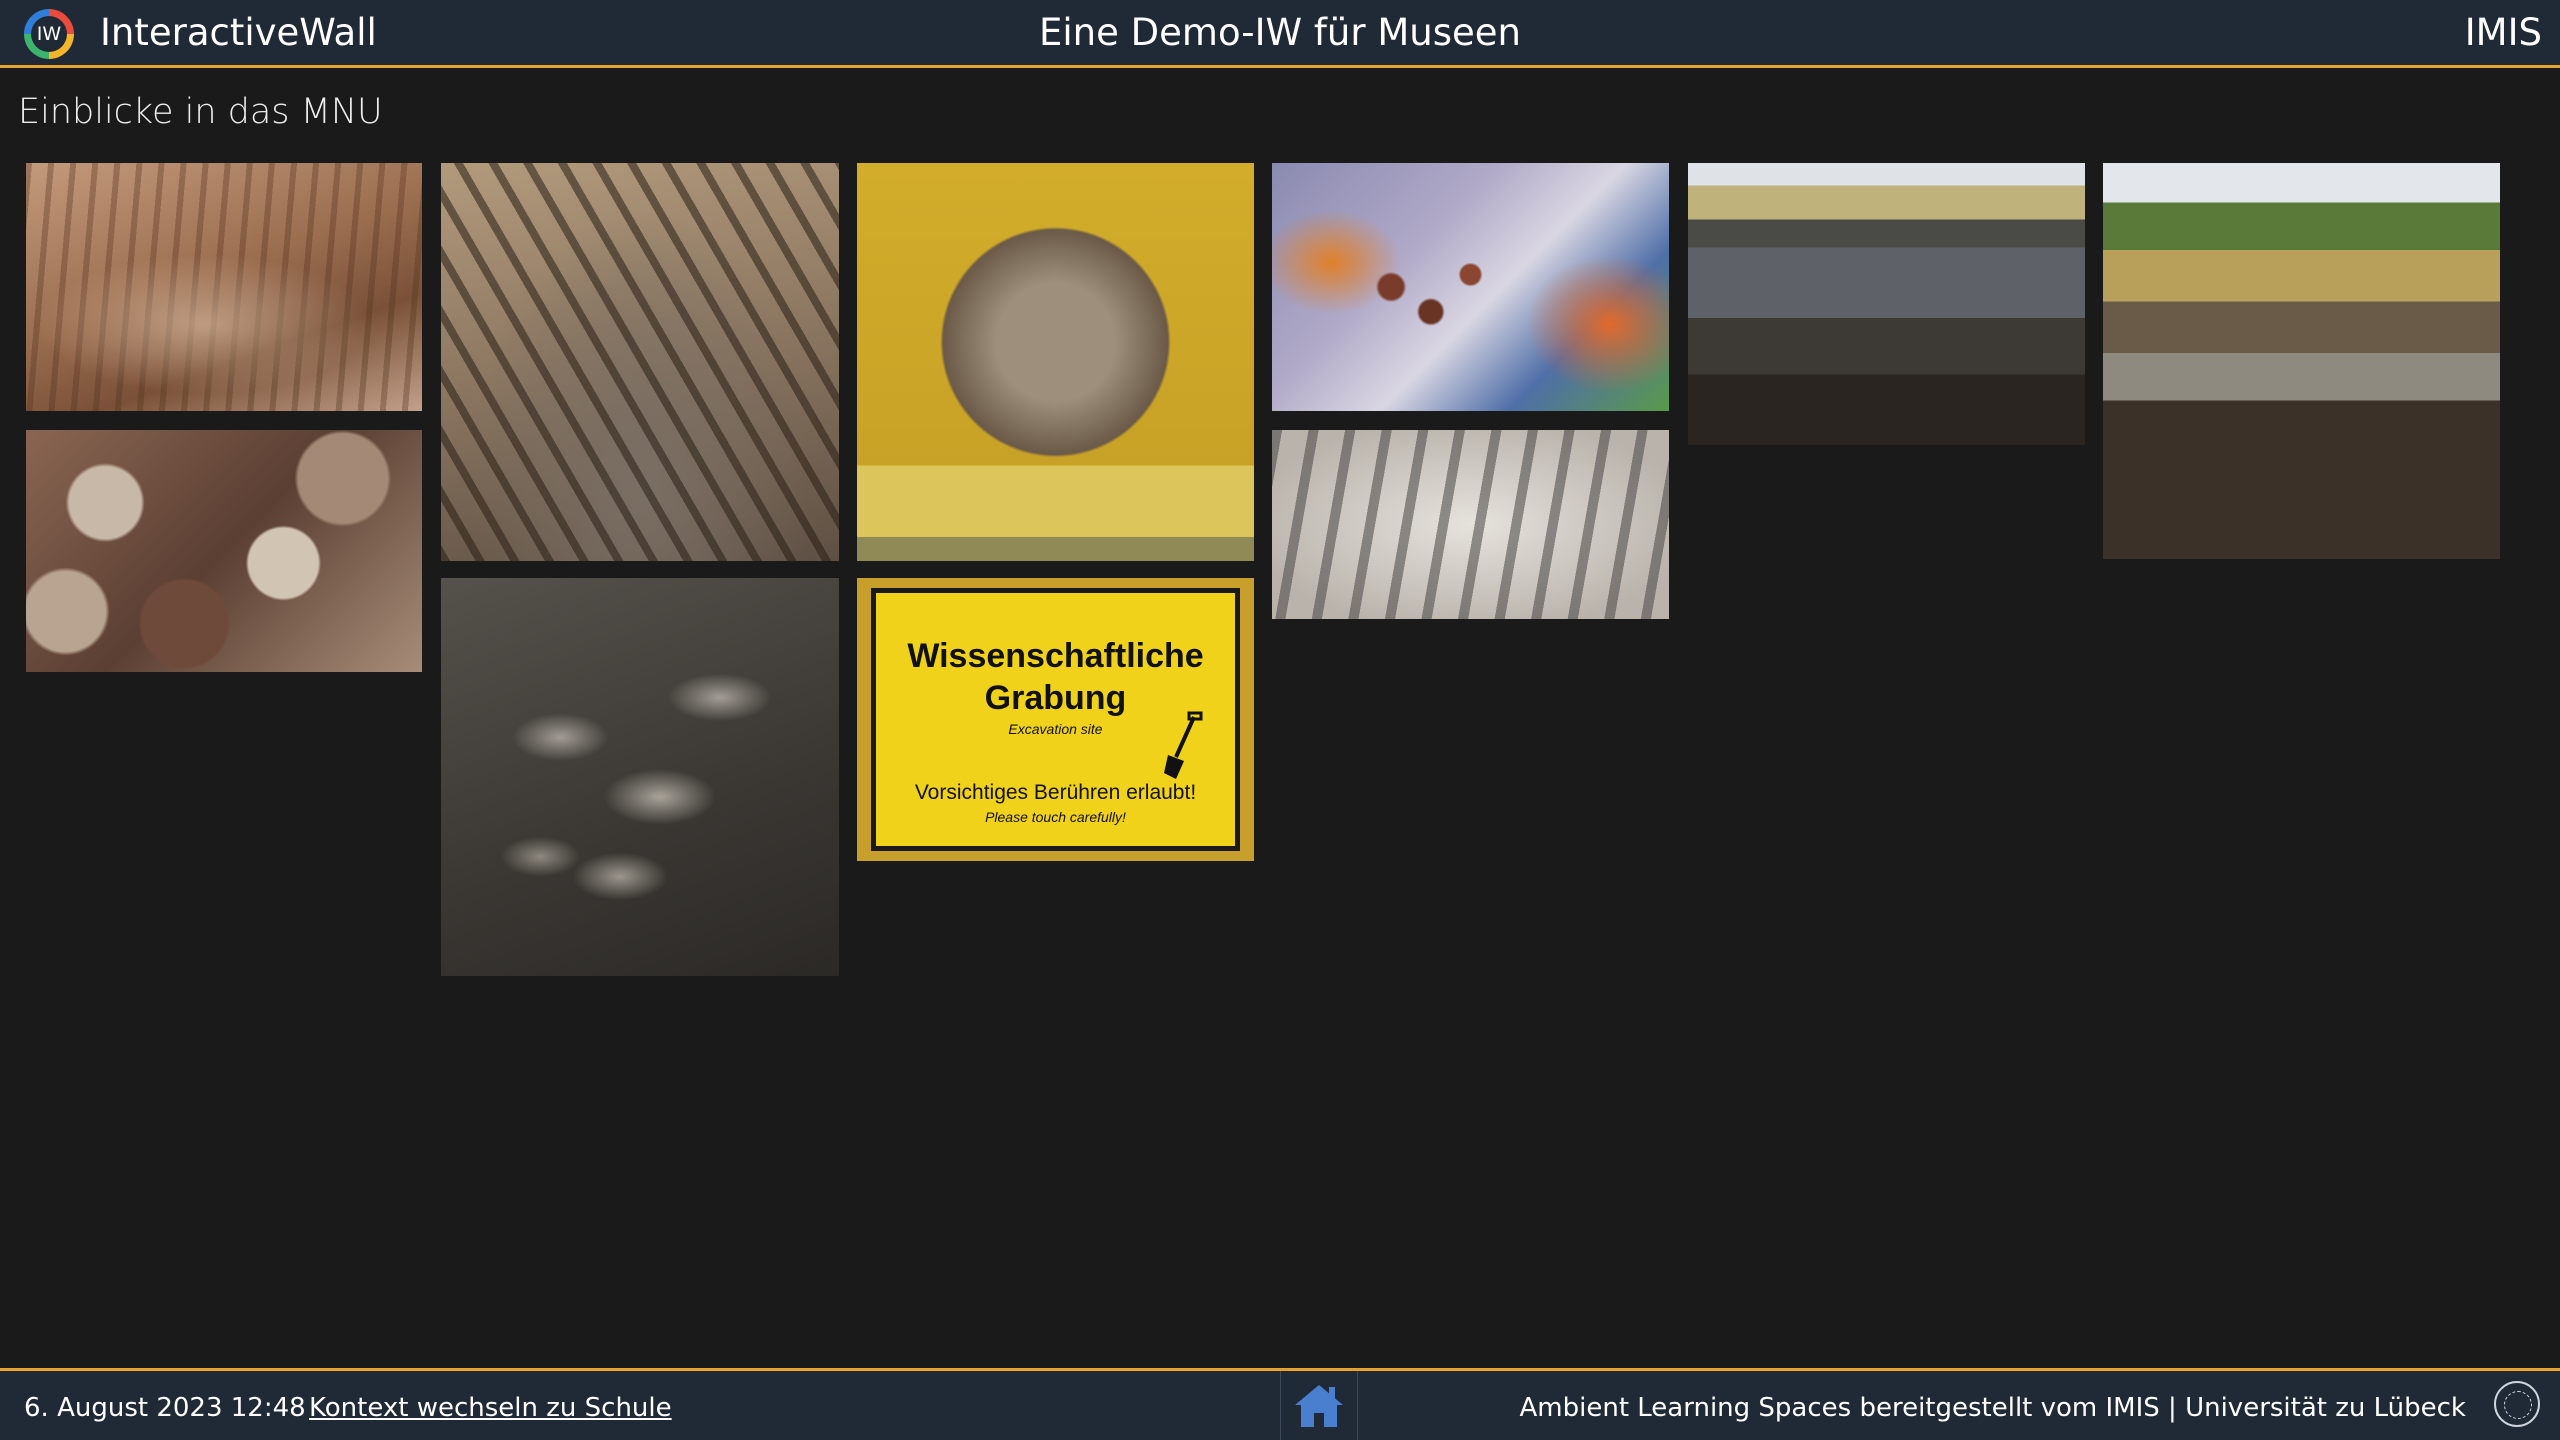 This screenshot has height=1440, width=2560. Describe the element at coordinates (165, 1408) in the screenshot. I see `datetime: 6. August 2023 12:48` at that location.